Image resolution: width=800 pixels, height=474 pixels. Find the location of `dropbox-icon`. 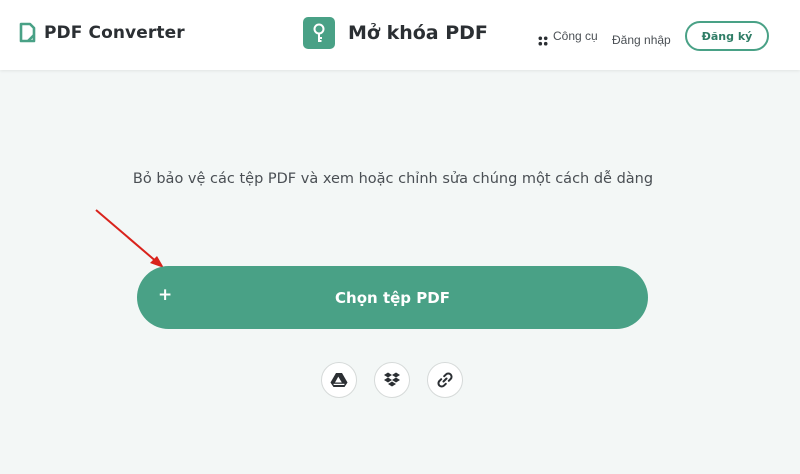

dropbox-icon is located at coordinates (392, 380).